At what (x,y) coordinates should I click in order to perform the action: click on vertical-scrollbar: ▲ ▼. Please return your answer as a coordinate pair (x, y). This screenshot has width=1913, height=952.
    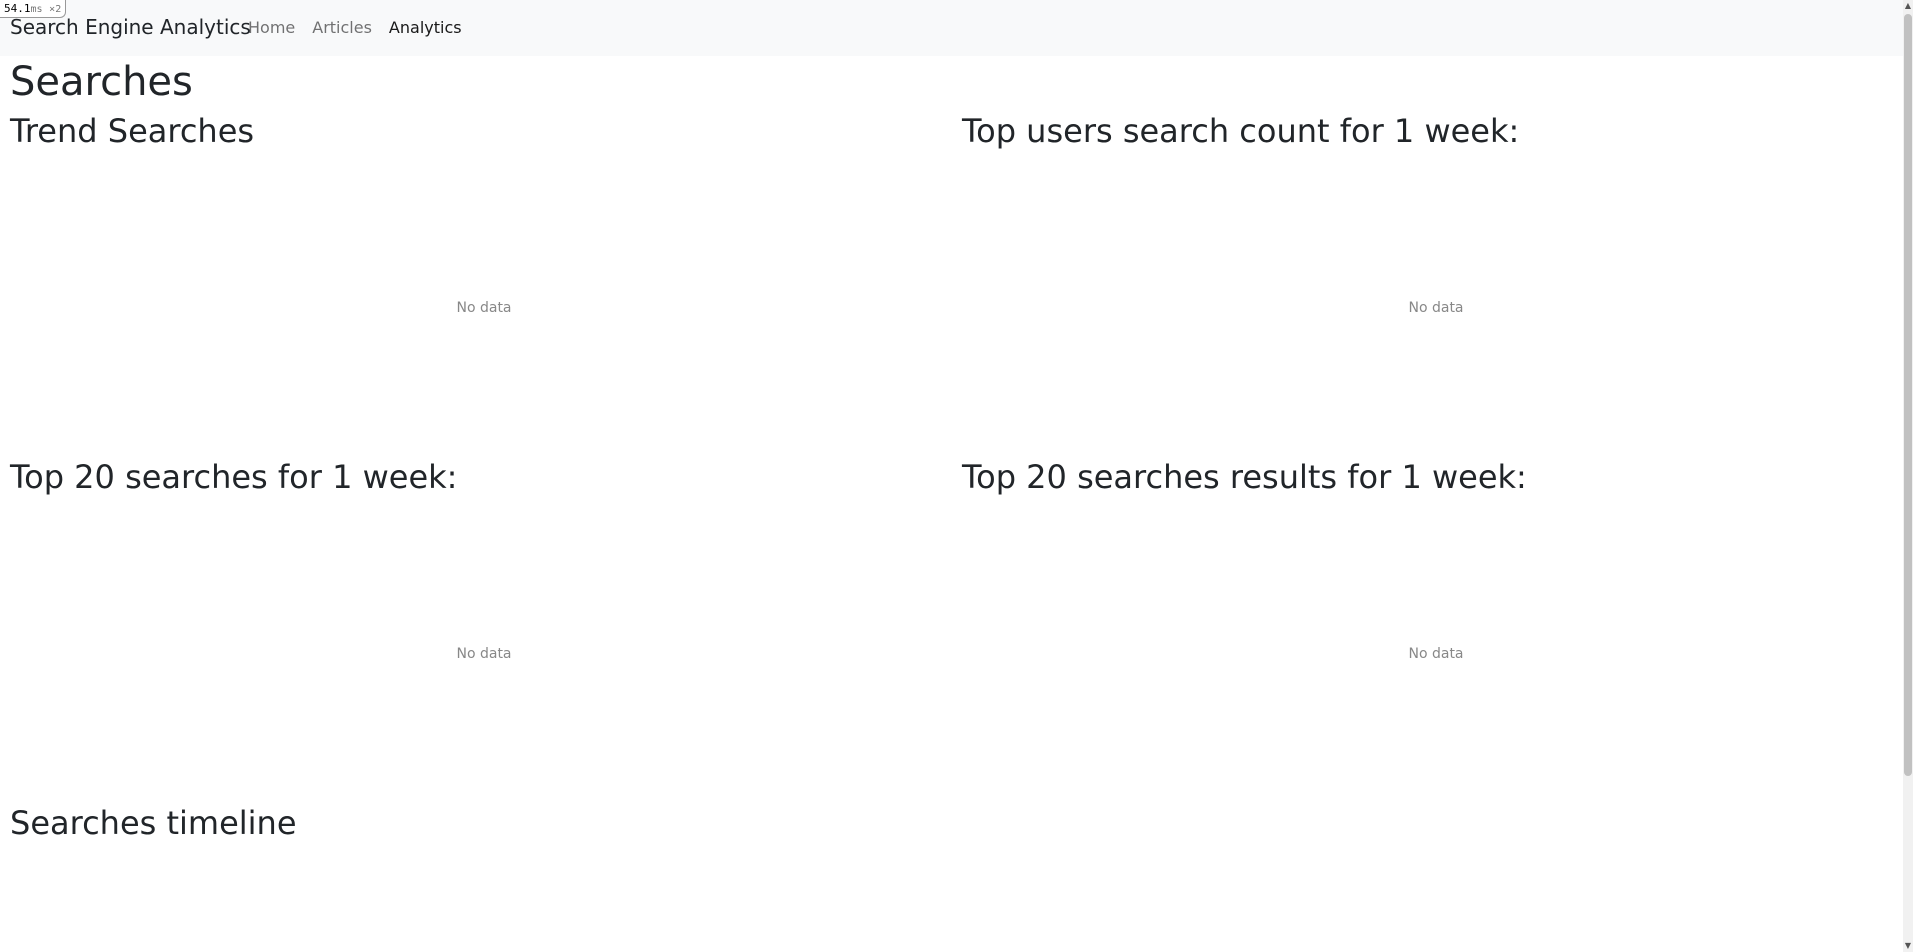
    Looking at the image, I should click on (1908, 476).